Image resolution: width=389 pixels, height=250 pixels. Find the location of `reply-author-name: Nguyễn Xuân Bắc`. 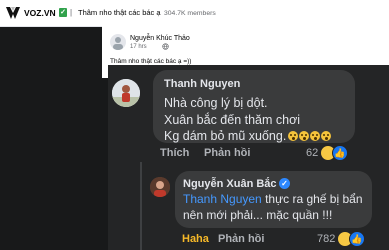

reply-author-name: Nguyễn Xuân Bắc is located at coordinates (230, 184).